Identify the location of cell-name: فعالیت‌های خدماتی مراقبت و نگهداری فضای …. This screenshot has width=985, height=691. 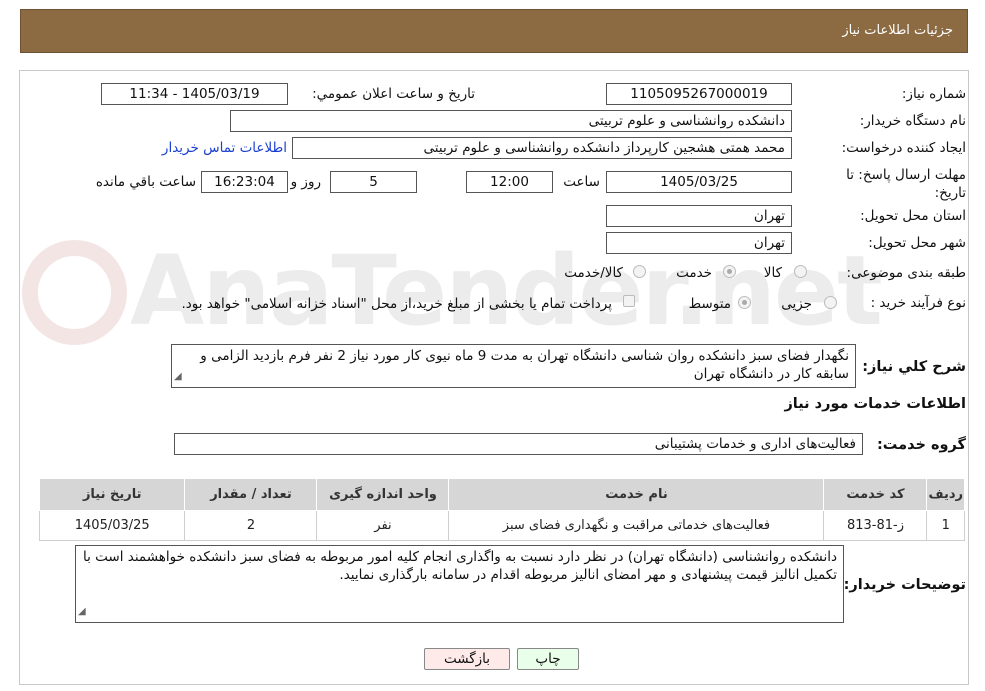
(636, 525).